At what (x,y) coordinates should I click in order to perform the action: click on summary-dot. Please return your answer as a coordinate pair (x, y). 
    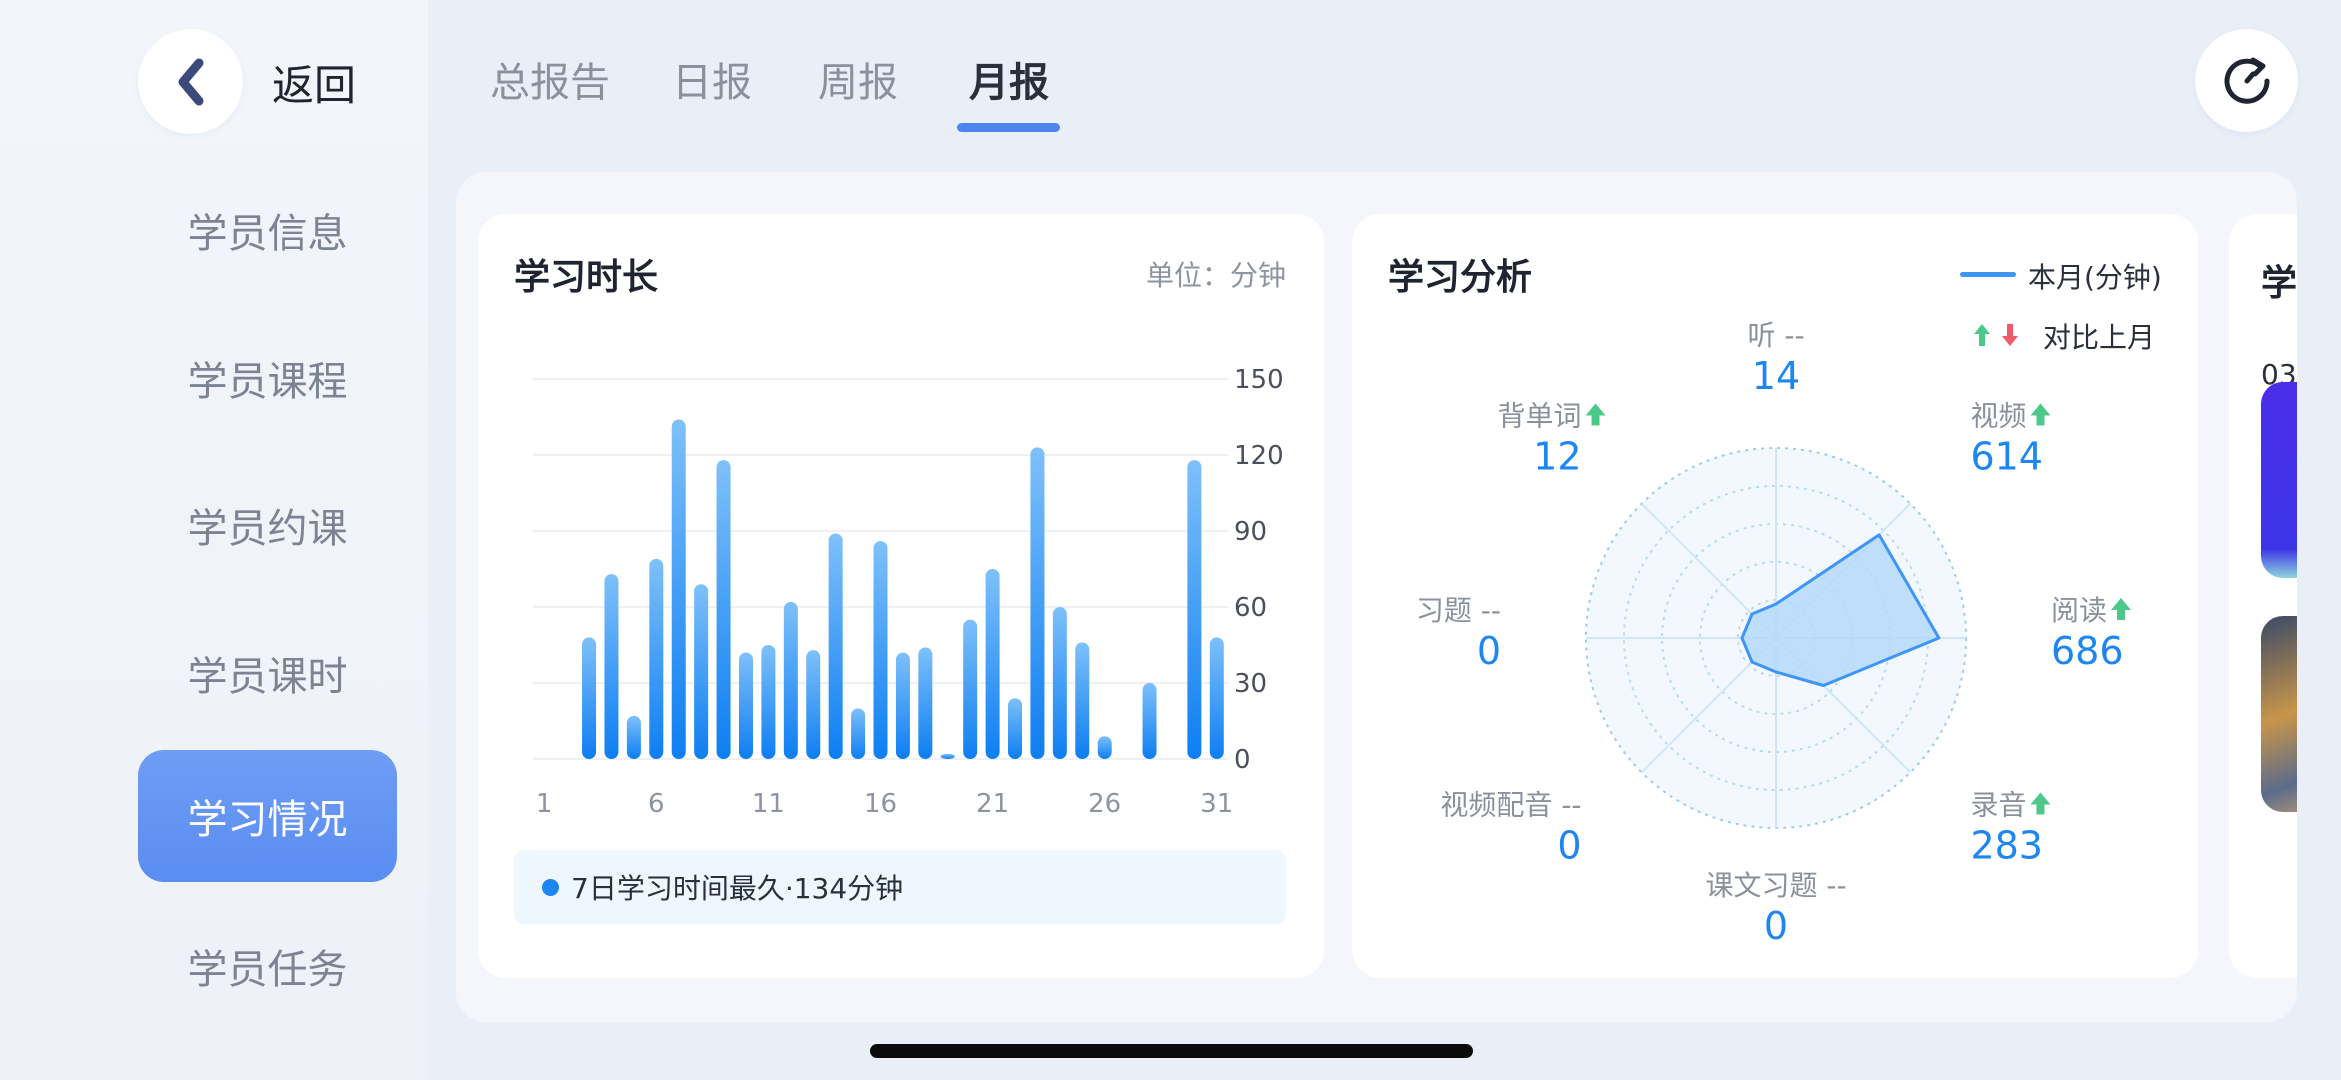
    Looking at the image, I should click on (550, 887).